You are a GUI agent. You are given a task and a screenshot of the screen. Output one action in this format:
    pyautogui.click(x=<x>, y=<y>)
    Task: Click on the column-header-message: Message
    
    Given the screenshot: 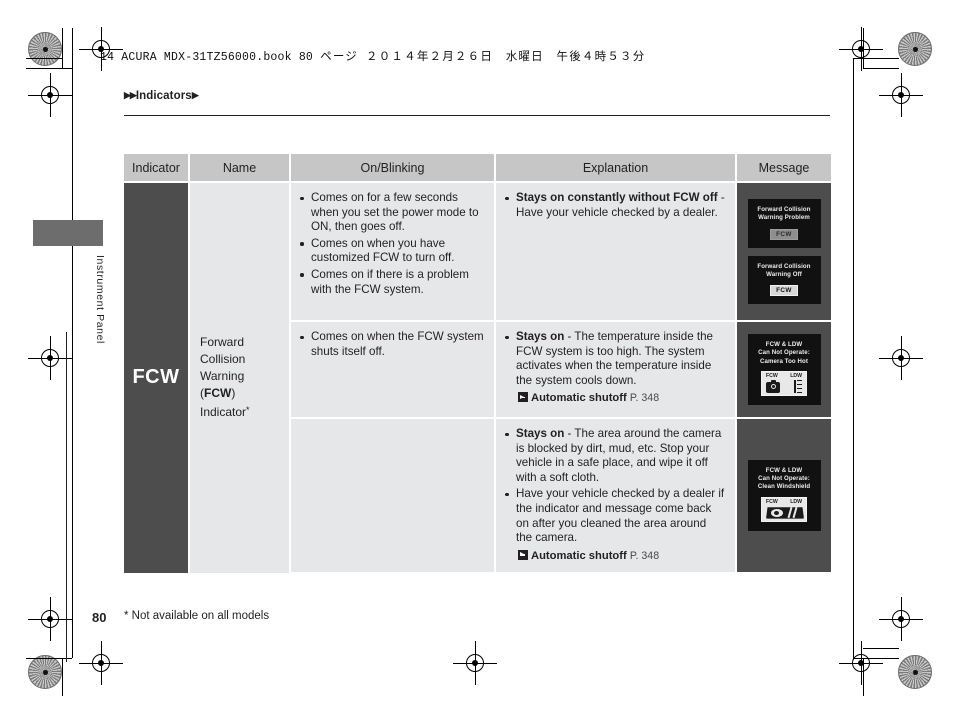 What is the action you would take?
    pyautogui.click(x=783, y=168)
    